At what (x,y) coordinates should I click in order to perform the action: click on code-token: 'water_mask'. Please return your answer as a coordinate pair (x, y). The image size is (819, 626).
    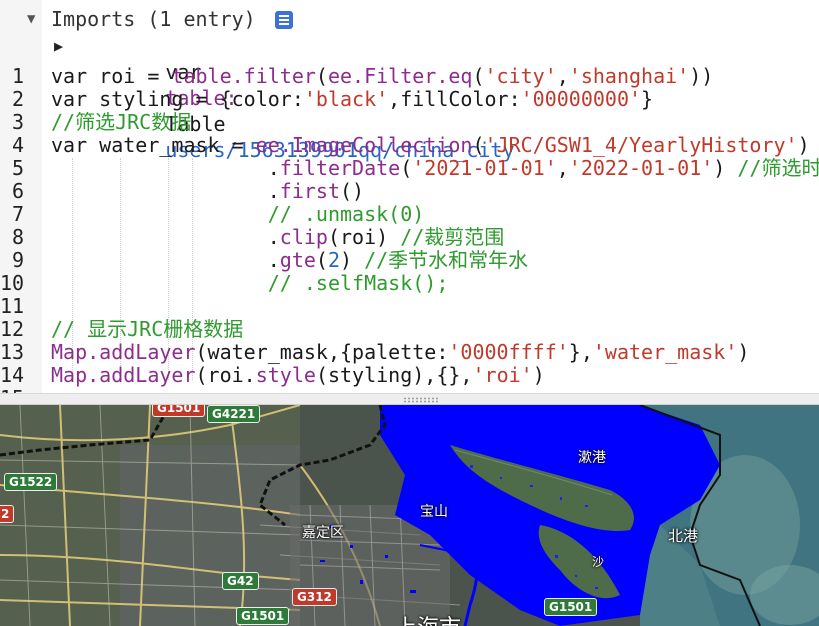
    Looking at the image, I should click on (665, 352).